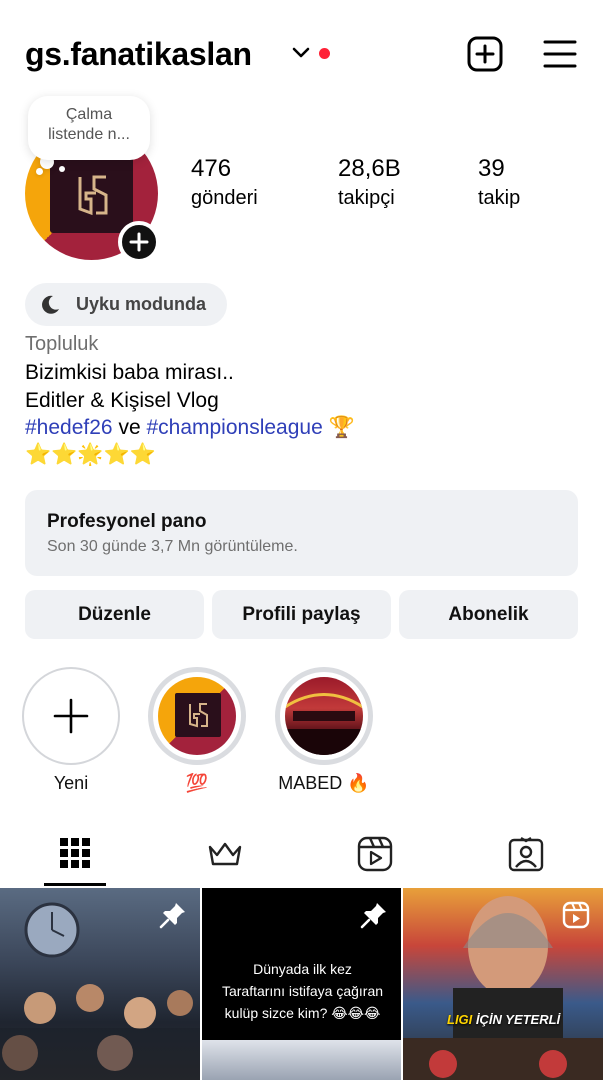 Image resolution: width=603 pixels, height=1080 pixels. I want to click on reel-overlay-text: LIGI İÇİN YETERLİ, so click(503, 1019).